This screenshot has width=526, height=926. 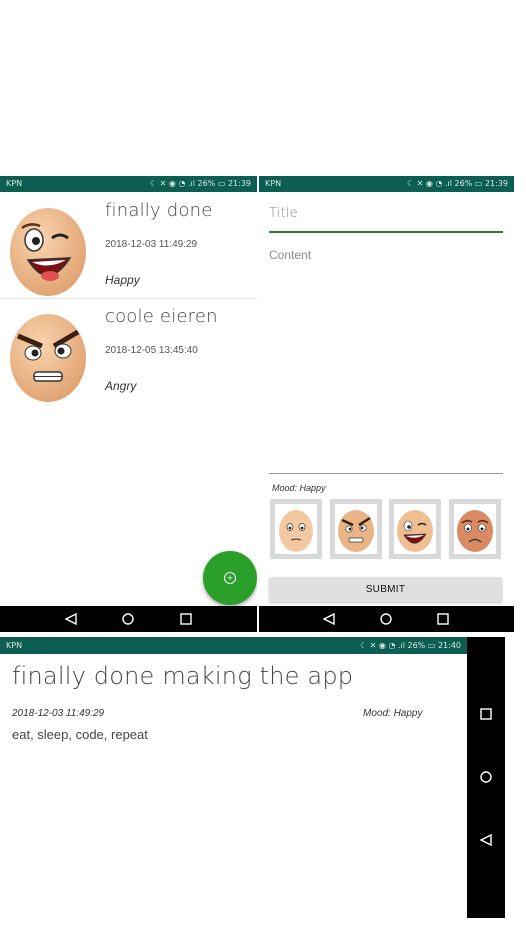 I want to click on detail-mood: Mood: Happy, so click(x=393, y=713).